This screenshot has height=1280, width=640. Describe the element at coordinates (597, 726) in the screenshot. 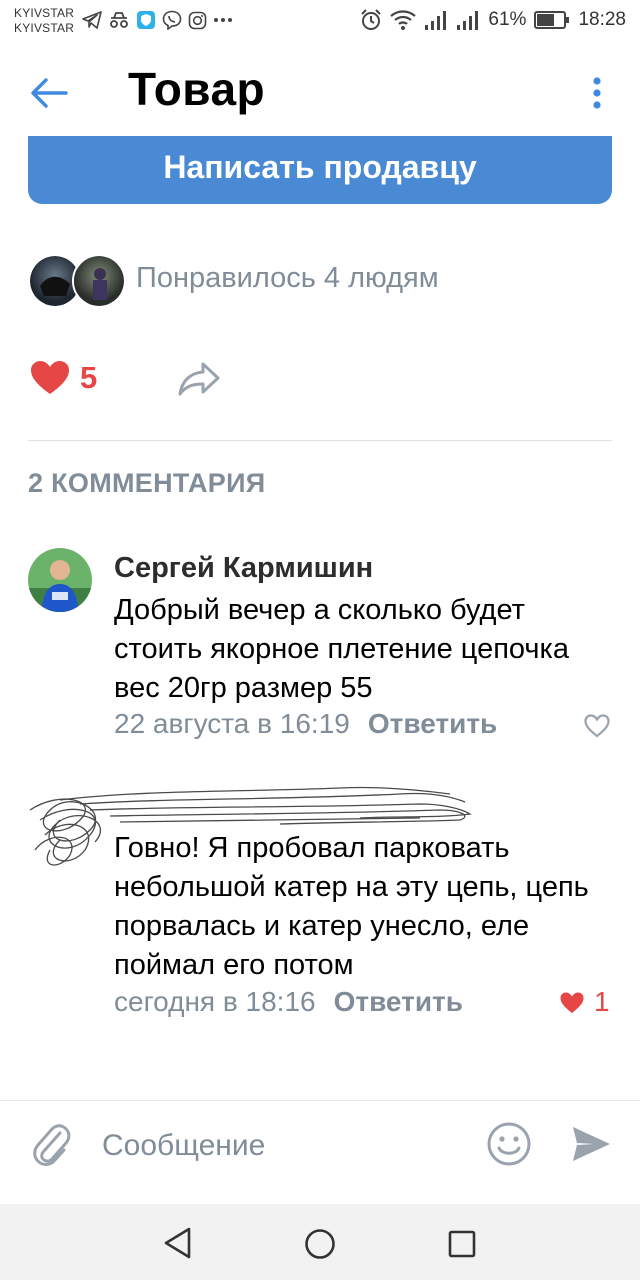

I see `heart-outline-icon` at that location.